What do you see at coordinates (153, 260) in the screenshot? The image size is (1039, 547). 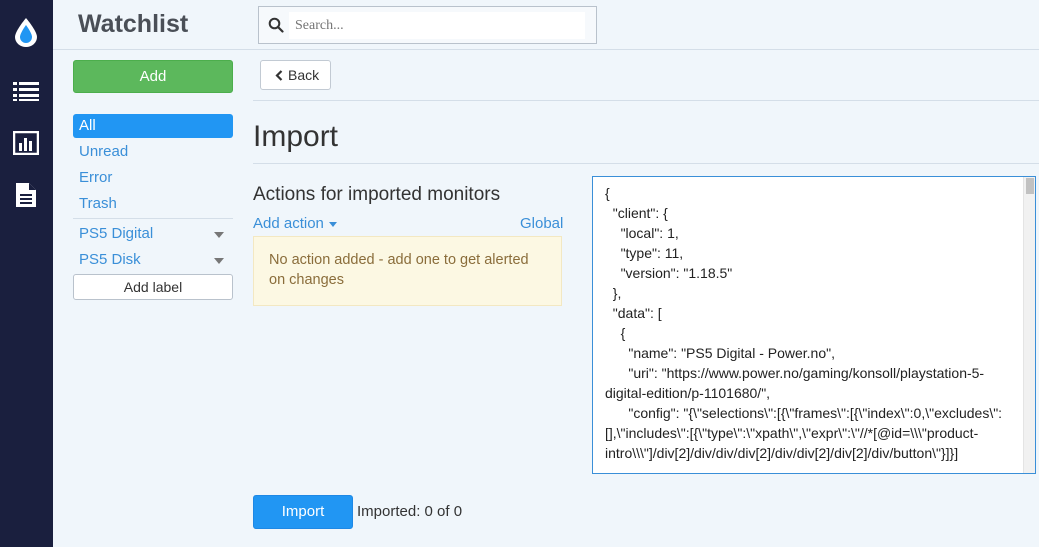 I see `sidebar-label-ps5-disk: PS5 Disk` at bounding box center [153, 260].